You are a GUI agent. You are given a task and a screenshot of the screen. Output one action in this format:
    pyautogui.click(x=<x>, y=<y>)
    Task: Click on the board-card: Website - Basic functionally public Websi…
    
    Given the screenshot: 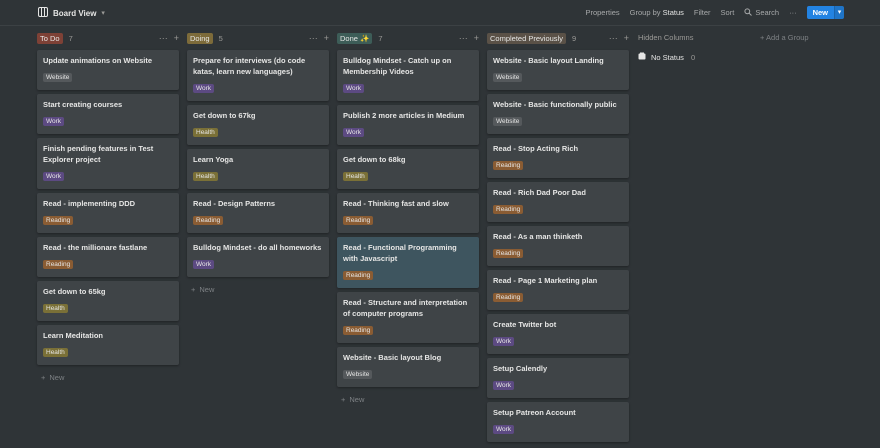 What is the action you would take?
    pyautogui.click(x=558, y=114)
    